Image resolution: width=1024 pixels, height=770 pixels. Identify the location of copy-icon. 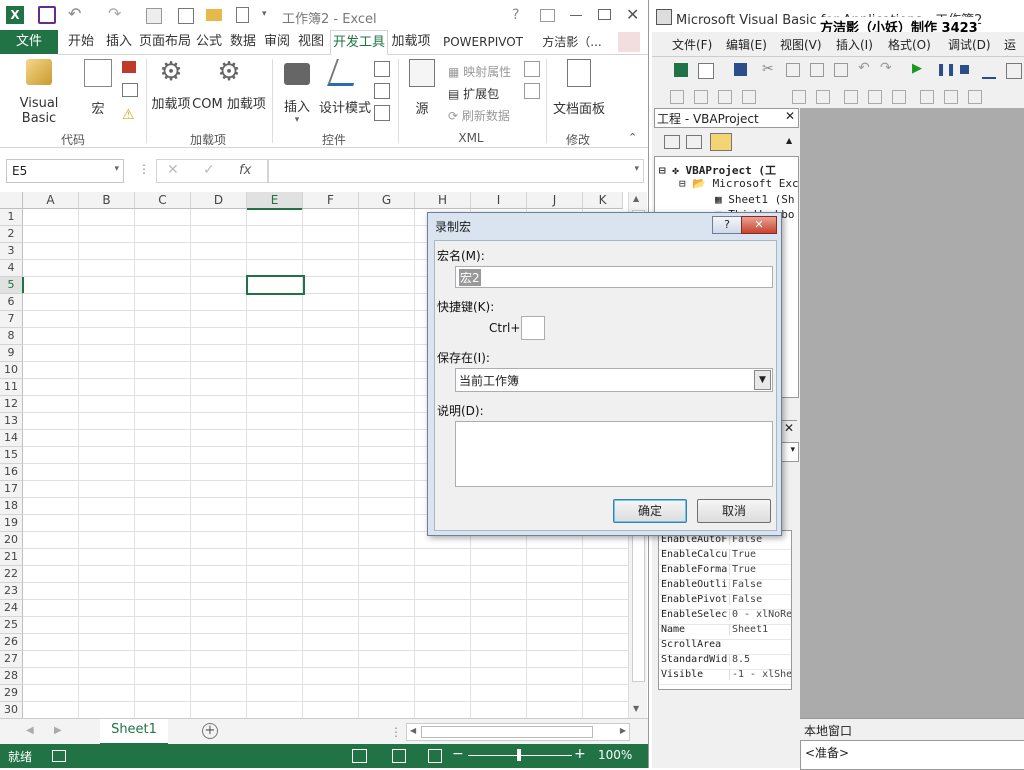
(793, 70).